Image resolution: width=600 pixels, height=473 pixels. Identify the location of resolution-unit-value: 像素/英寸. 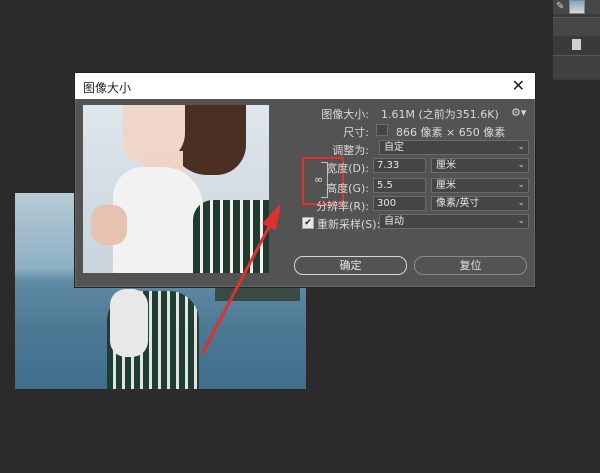
(458, 203).